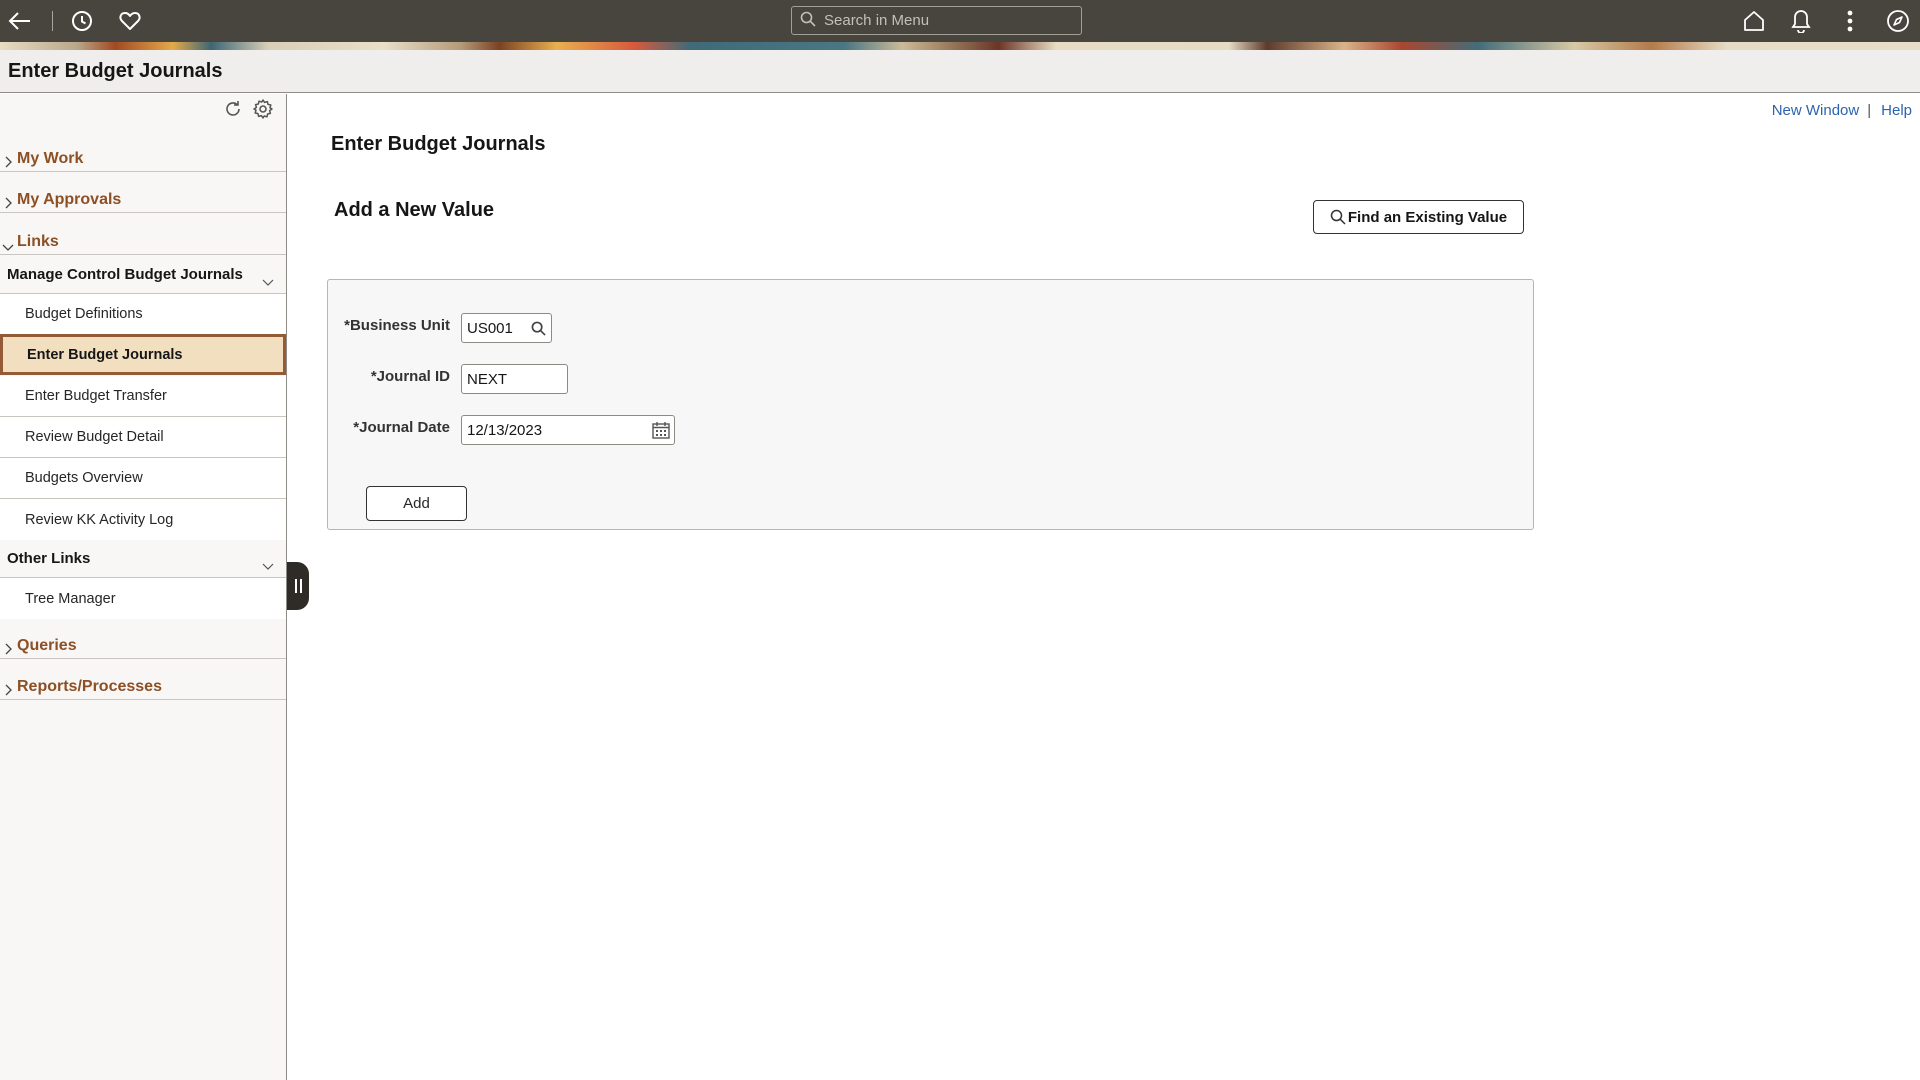  Describe the element at coordinates (1427, 217) in the screenshot. I see `find-existing-value-label: Find an Existing Value` at that location.